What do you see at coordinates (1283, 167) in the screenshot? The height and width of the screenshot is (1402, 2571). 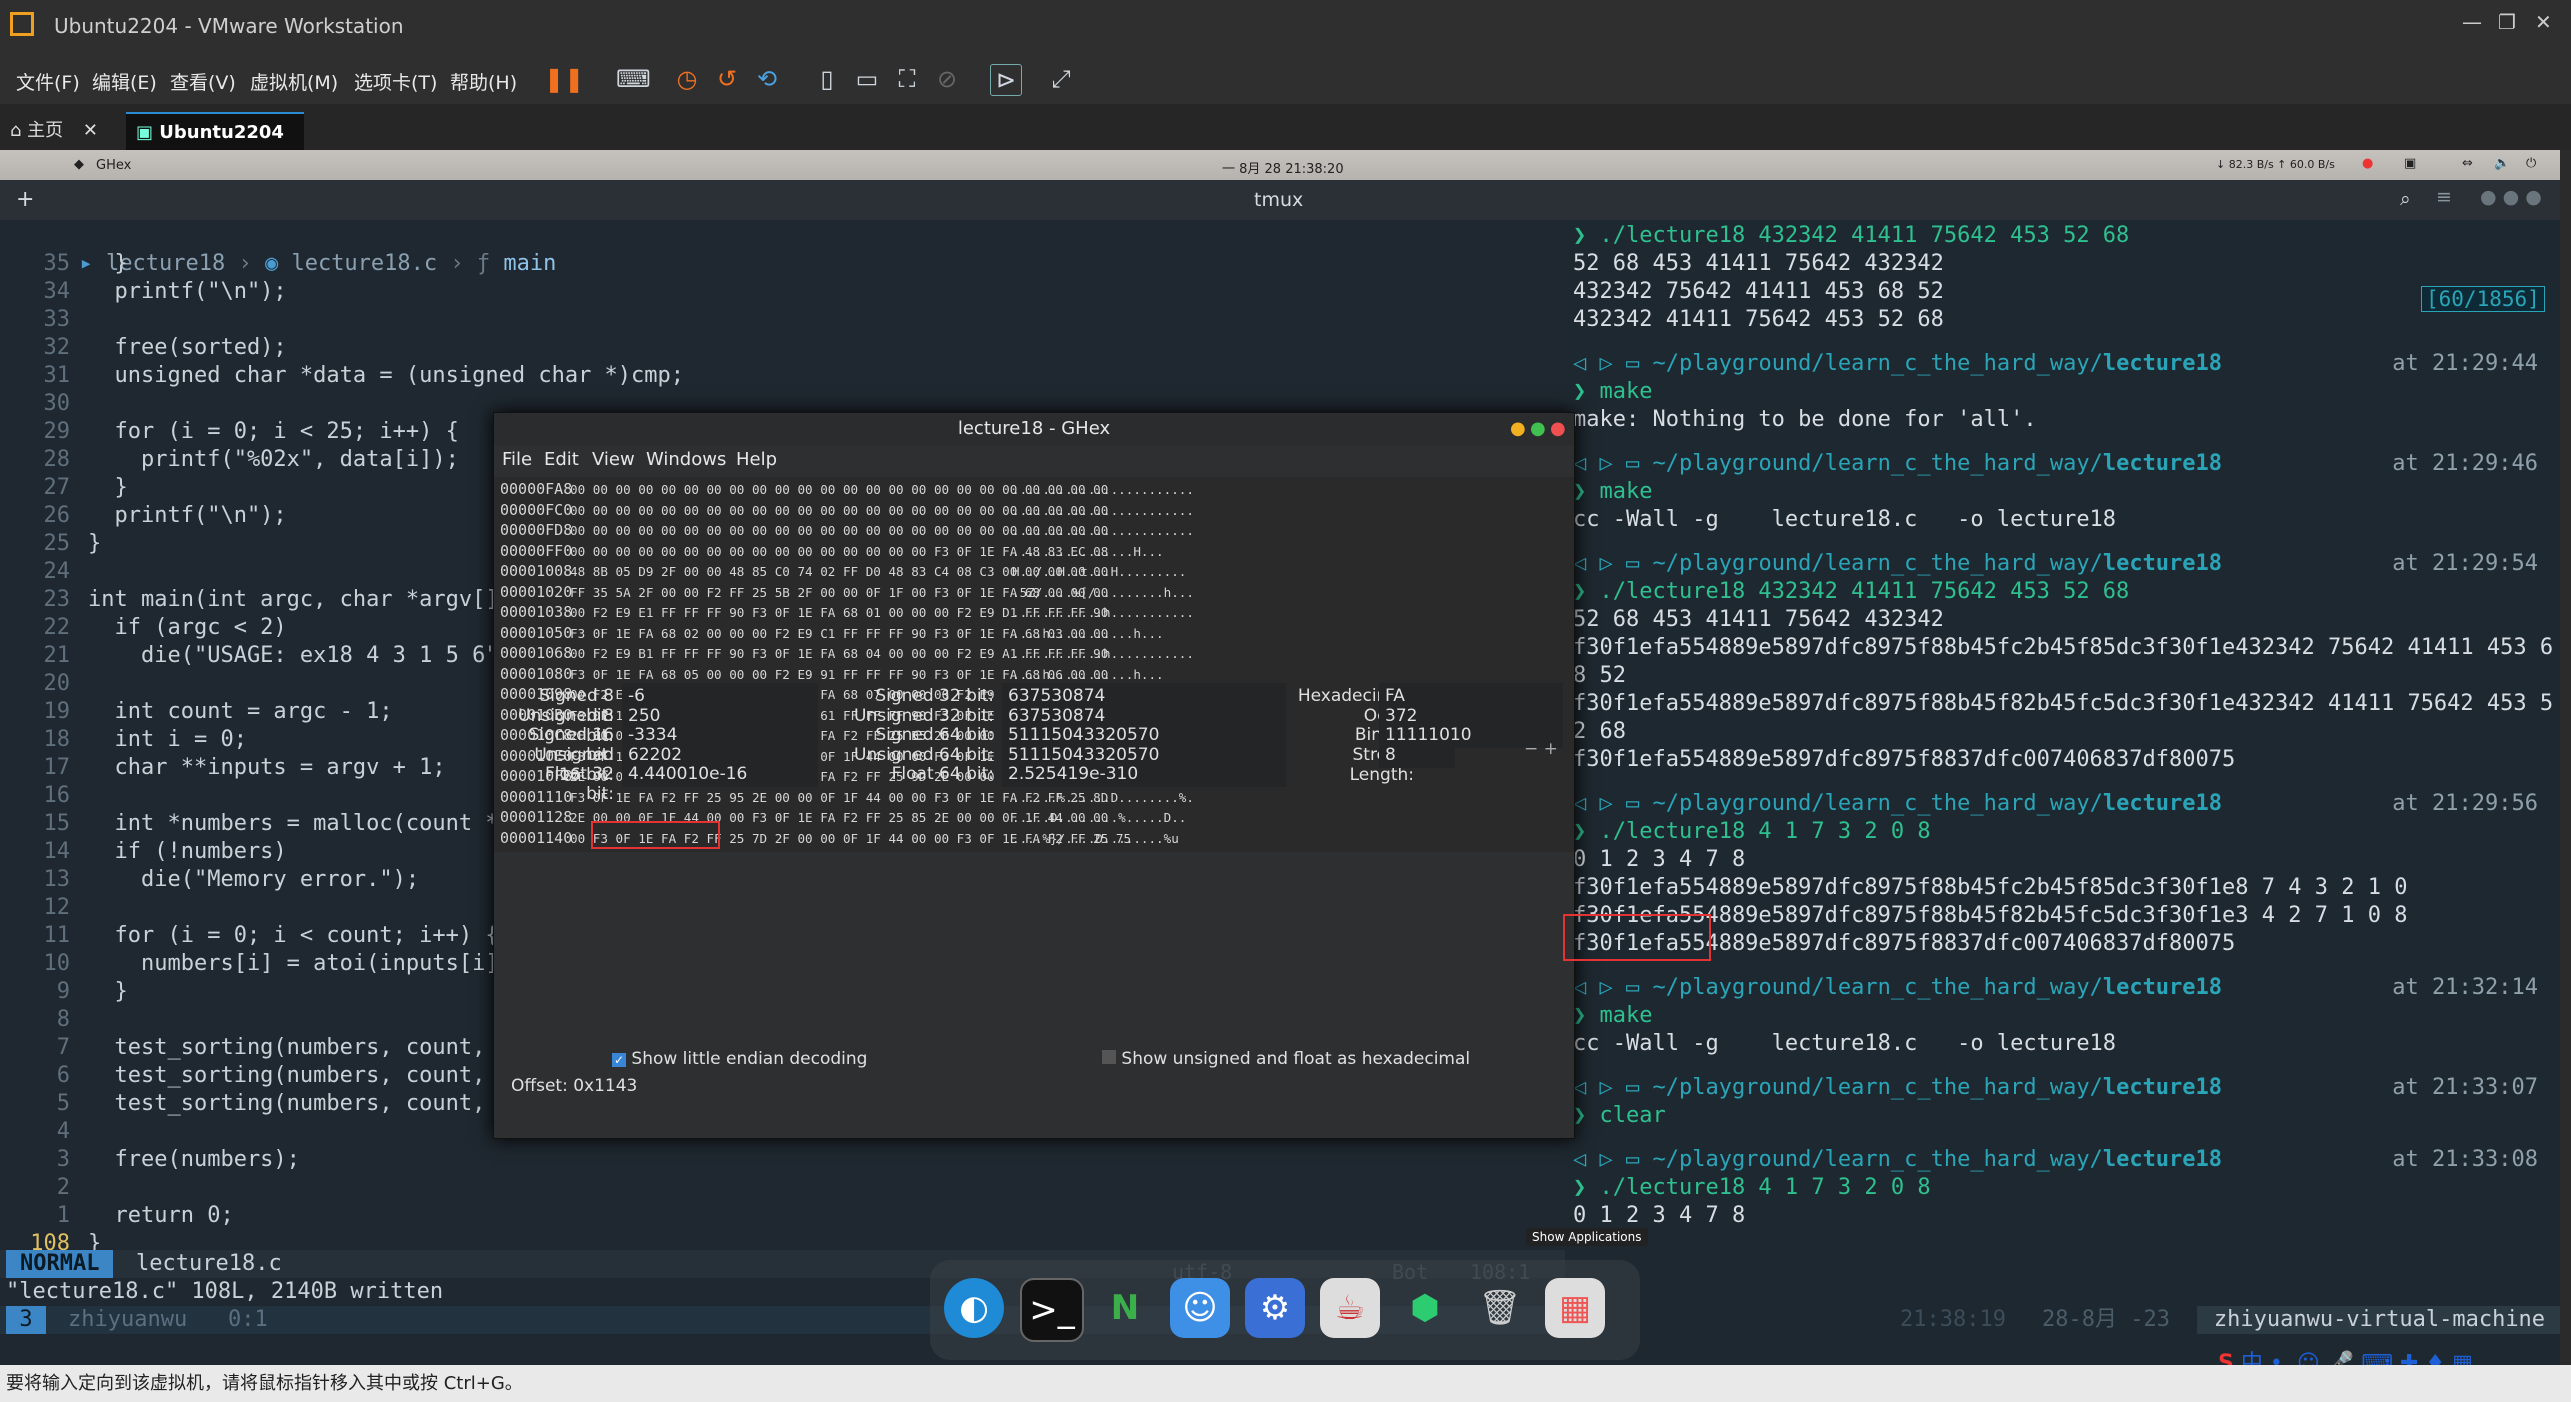 I see `clock: 一 8月 28 21:38:20` at bounding box center [1283, 167].